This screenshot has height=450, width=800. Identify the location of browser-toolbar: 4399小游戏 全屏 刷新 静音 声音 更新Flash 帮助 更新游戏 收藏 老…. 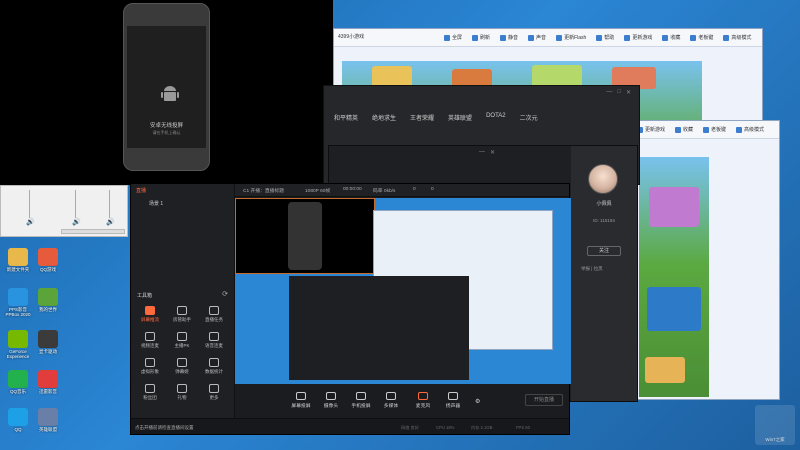
(548, 38).